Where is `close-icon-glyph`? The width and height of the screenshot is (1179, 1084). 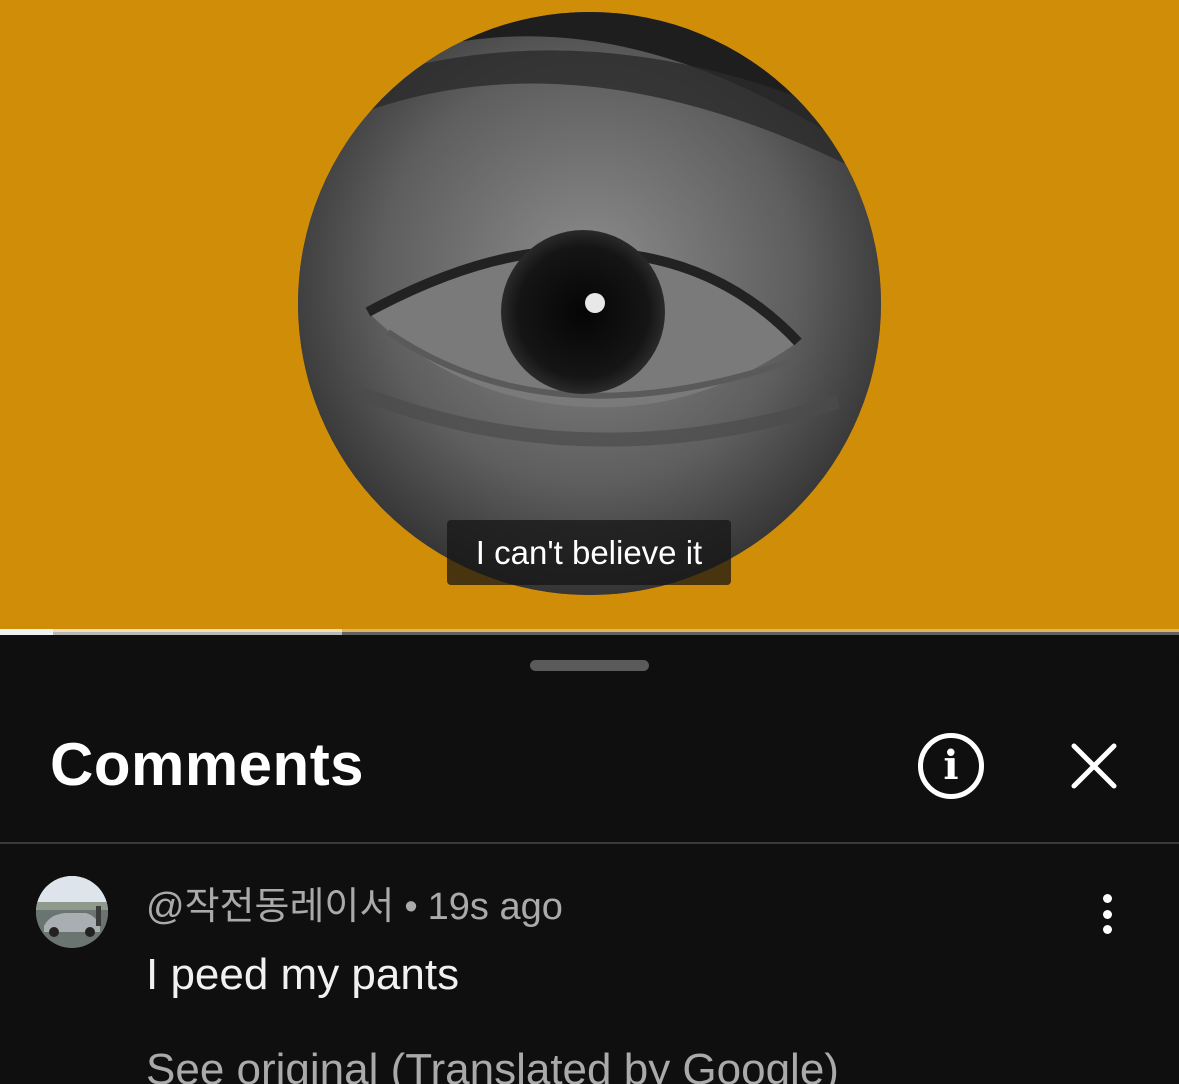
close-icon-glyph is located at coordinates (1094, 766).